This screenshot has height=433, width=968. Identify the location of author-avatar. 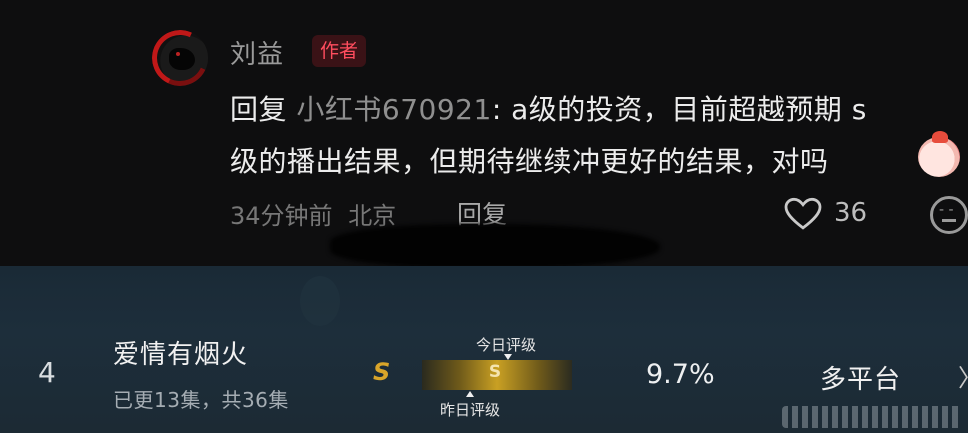
(180, 58).